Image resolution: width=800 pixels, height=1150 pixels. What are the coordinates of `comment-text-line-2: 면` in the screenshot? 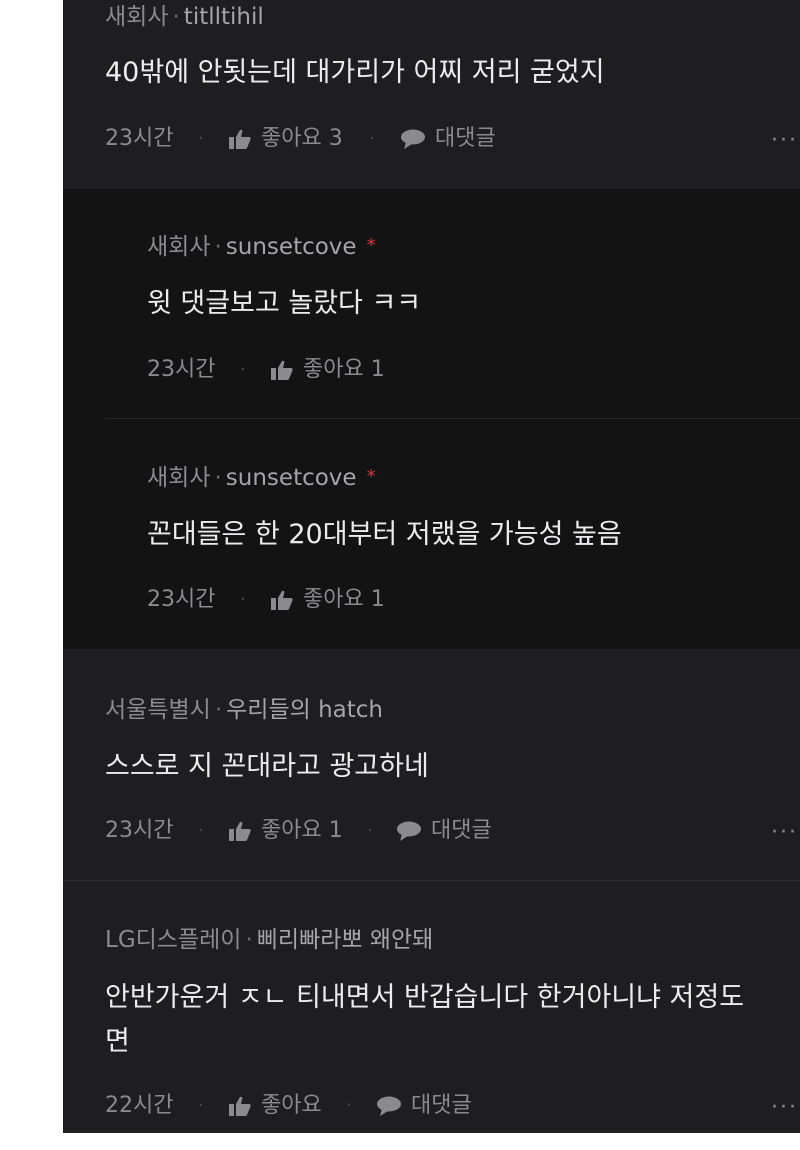 It's located at (117, 1041).